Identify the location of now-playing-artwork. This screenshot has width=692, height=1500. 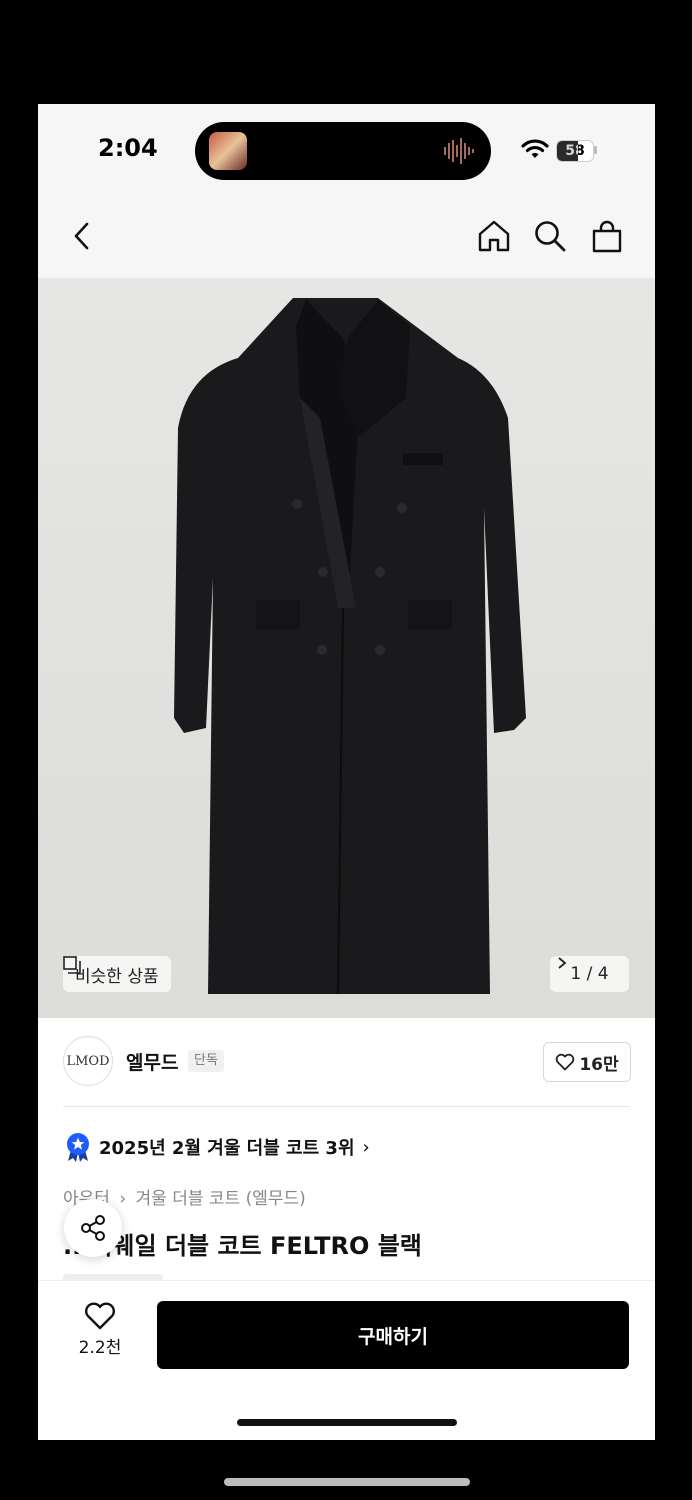
(228, 151).